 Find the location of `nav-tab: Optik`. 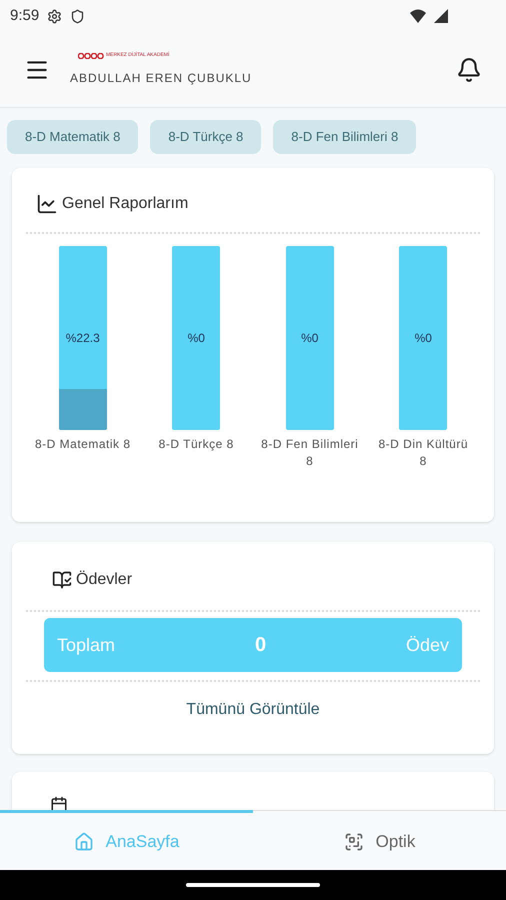

nav-tab: Optik is located at coordinates (379, 840).